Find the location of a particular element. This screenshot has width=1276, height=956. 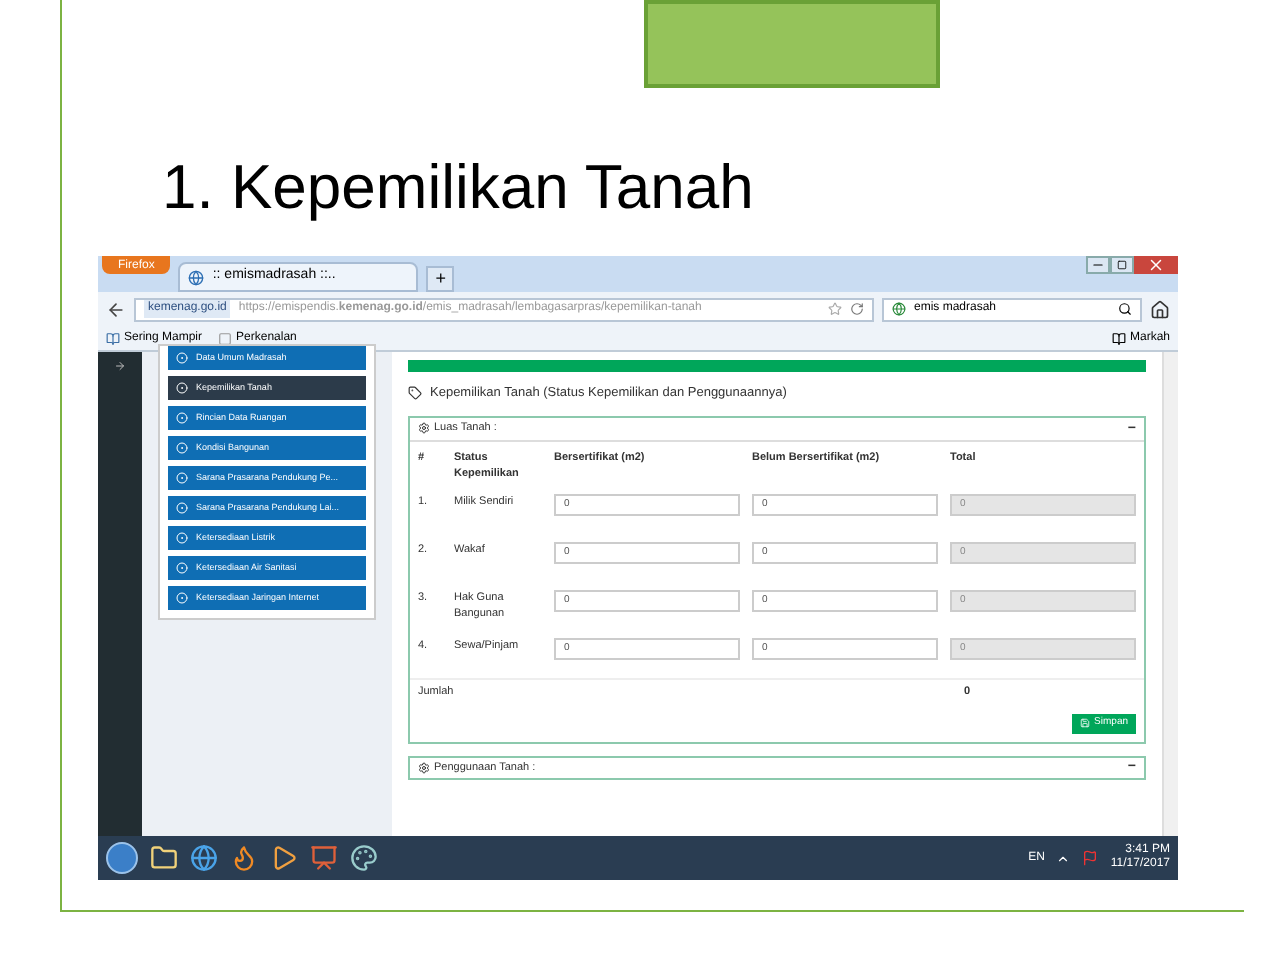

bookmarks-icon is located at coordinates (1118, 338).